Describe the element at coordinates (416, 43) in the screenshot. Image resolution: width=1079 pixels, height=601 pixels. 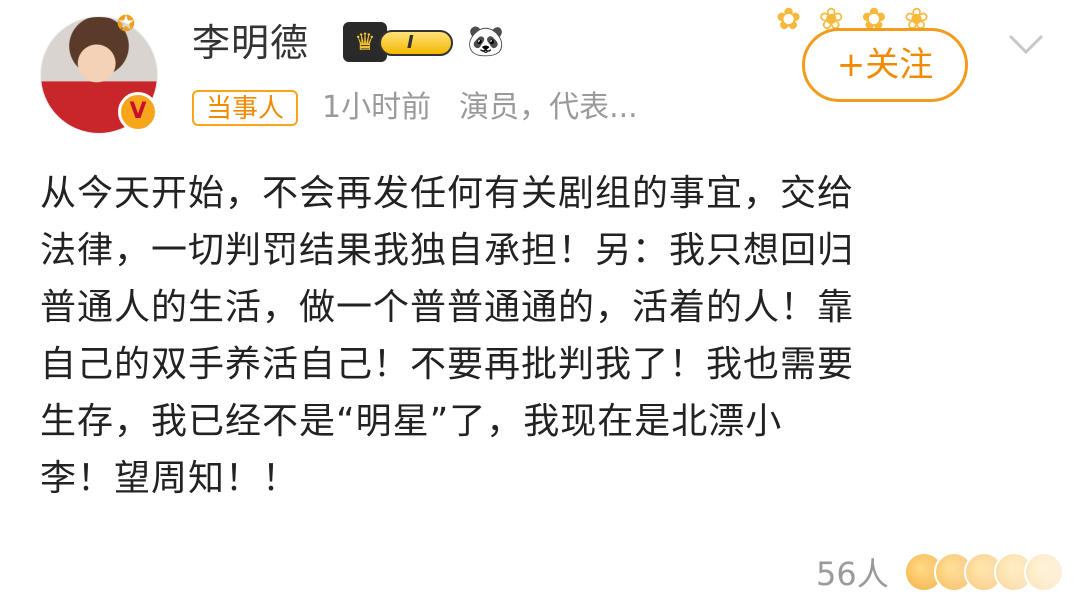
I see `level-label: I` at that location.